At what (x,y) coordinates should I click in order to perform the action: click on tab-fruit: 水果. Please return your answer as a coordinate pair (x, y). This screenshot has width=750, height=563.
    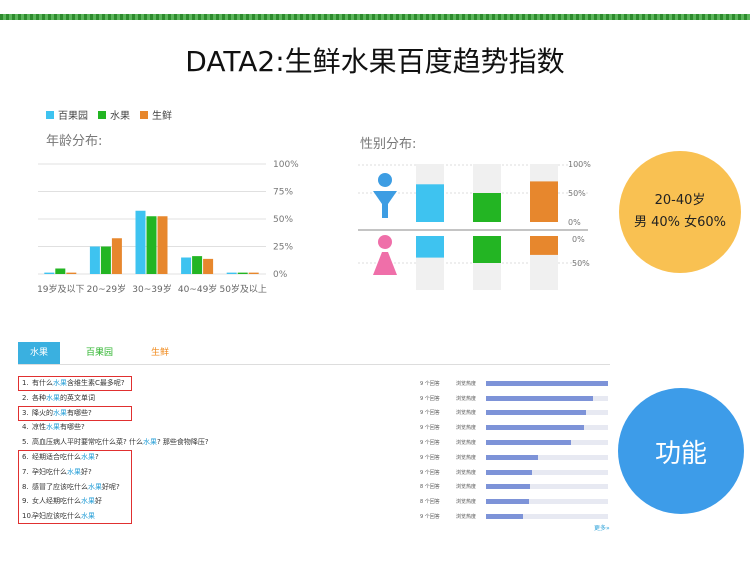
    Looking at the image, I should click on (39, 353).